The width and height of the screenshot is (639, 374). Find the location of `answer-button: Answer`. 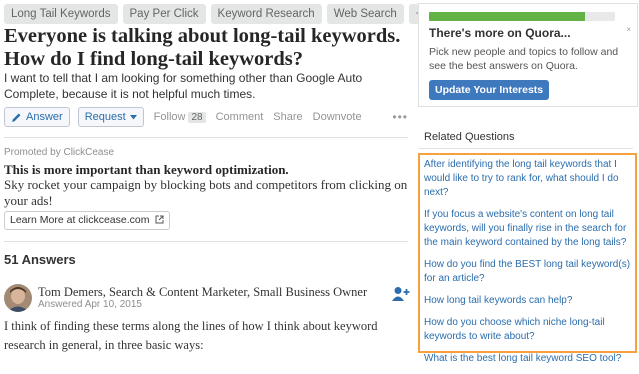

answer-button: Answer is located at coordinates (37, 117).